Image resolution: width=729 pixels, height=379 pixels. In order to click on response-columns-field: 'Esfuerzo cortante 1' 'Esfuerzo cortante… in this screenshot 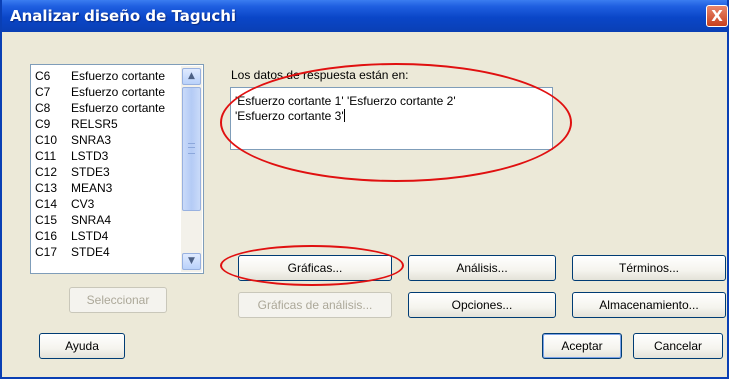, I will do `click(391, 118)`.